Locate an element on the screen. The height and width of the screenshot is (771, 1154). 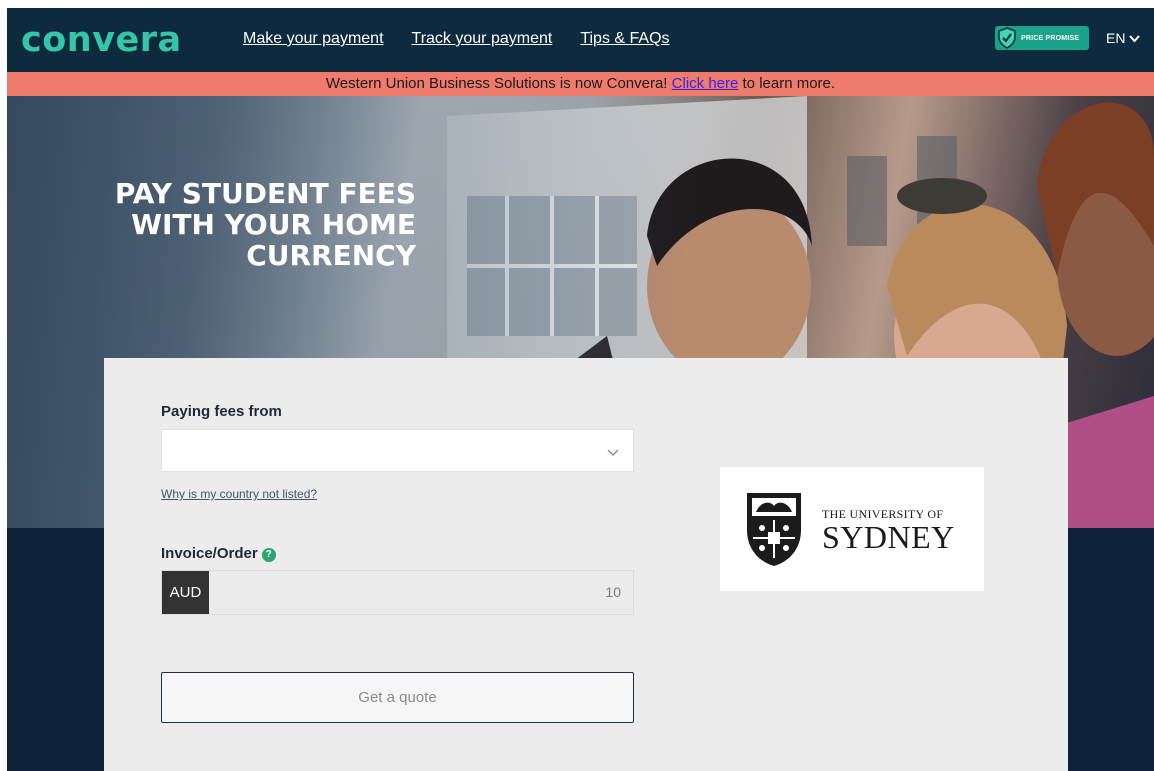
price-promise-badge: PRICE PROMISE is located at coordinates (1042, 38).